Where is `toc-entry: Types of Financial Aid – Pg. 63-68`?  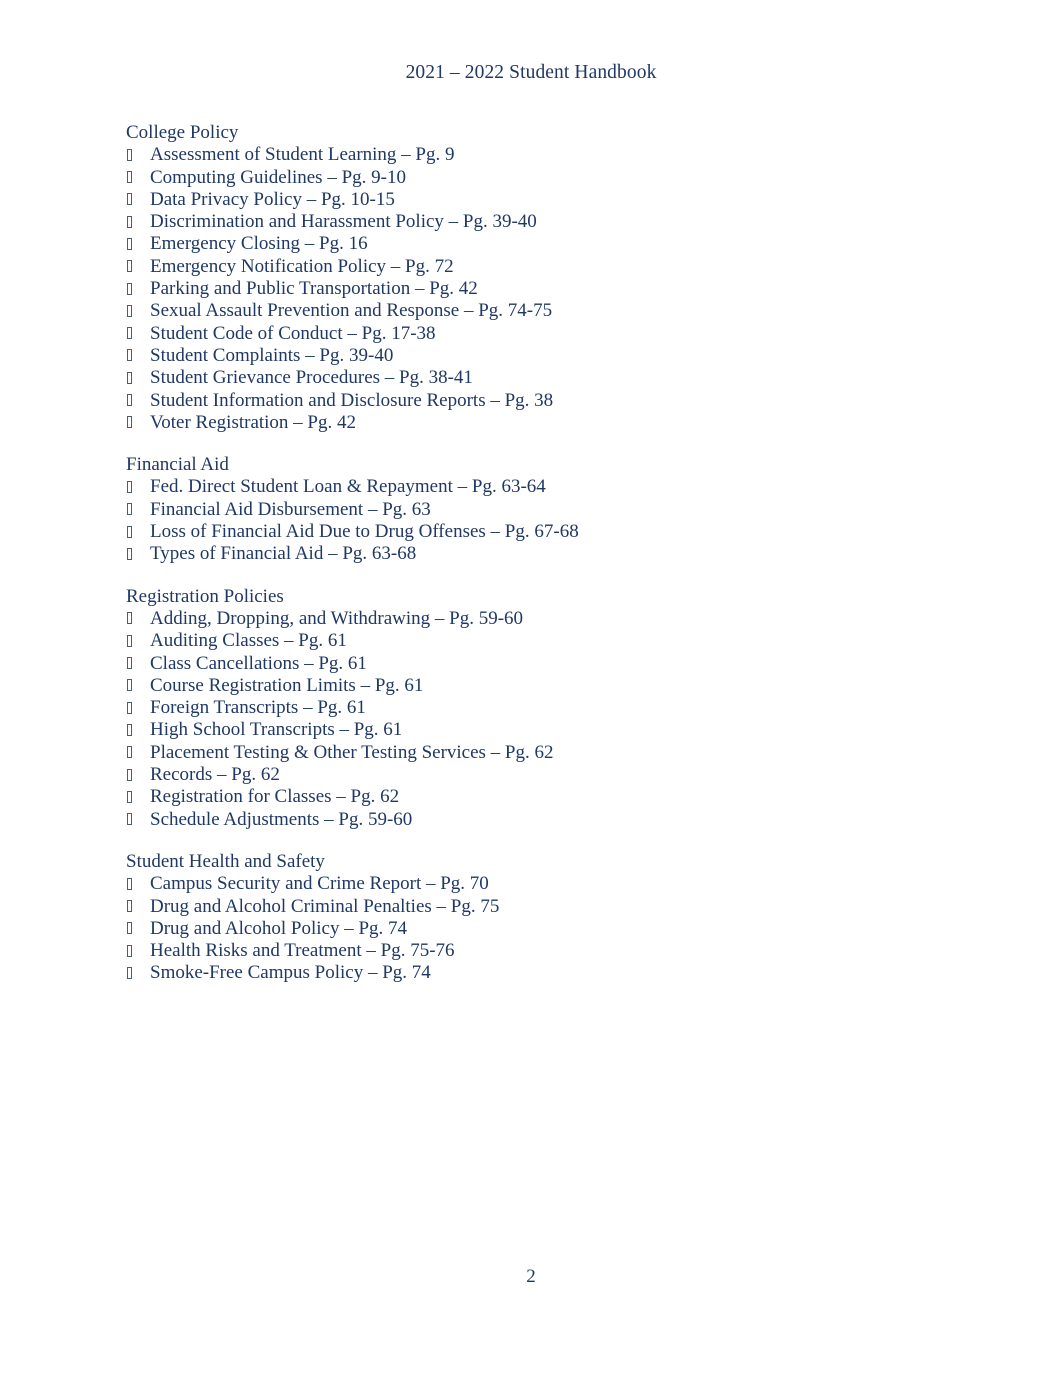 toc-entry: Types of Financial Aid – Pg. 63-68 is located at coordinates (526, 554).